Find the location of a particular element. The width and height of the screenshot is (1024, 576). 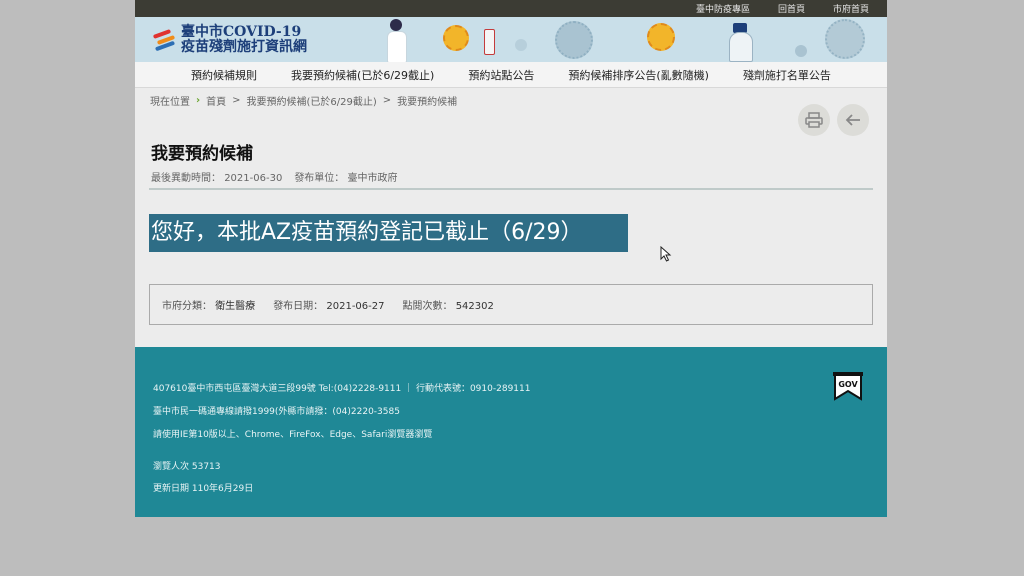

nav-order-announcement: 預約候補排序公告(亂數隨機) is located at coordinates (638, 75).